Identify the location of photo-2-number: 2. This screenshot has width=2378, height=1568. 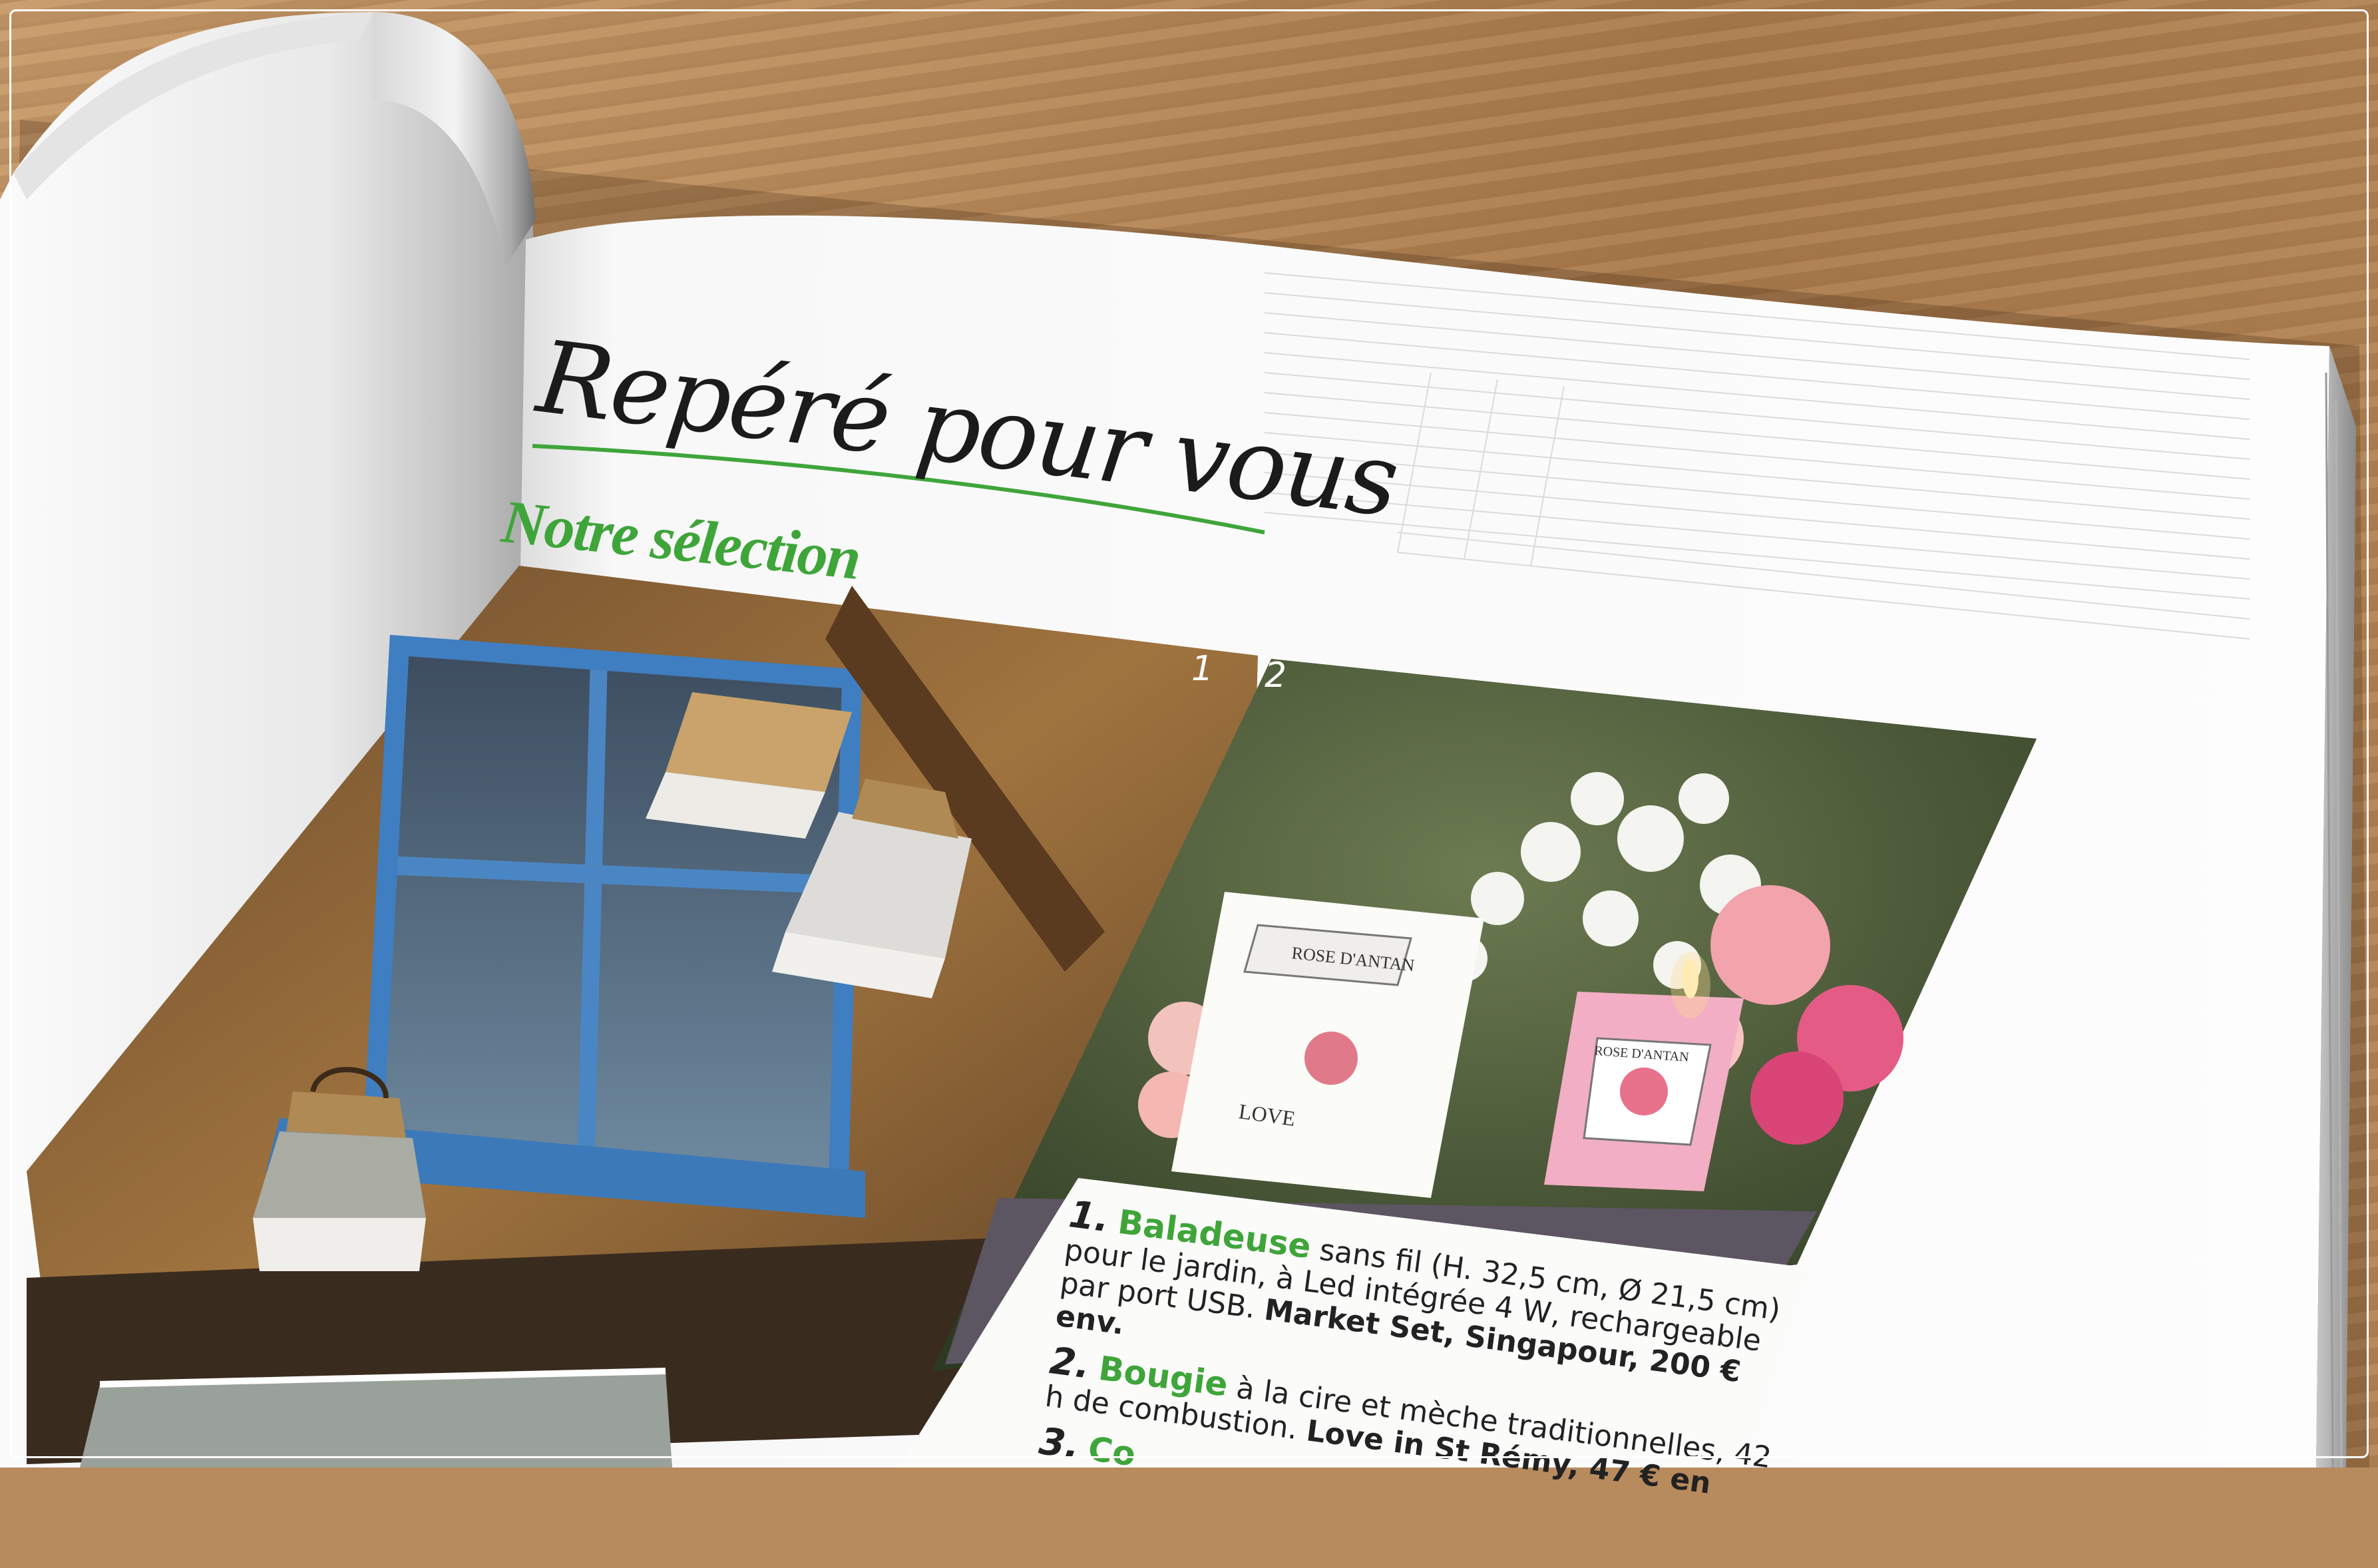
(1276, 675).